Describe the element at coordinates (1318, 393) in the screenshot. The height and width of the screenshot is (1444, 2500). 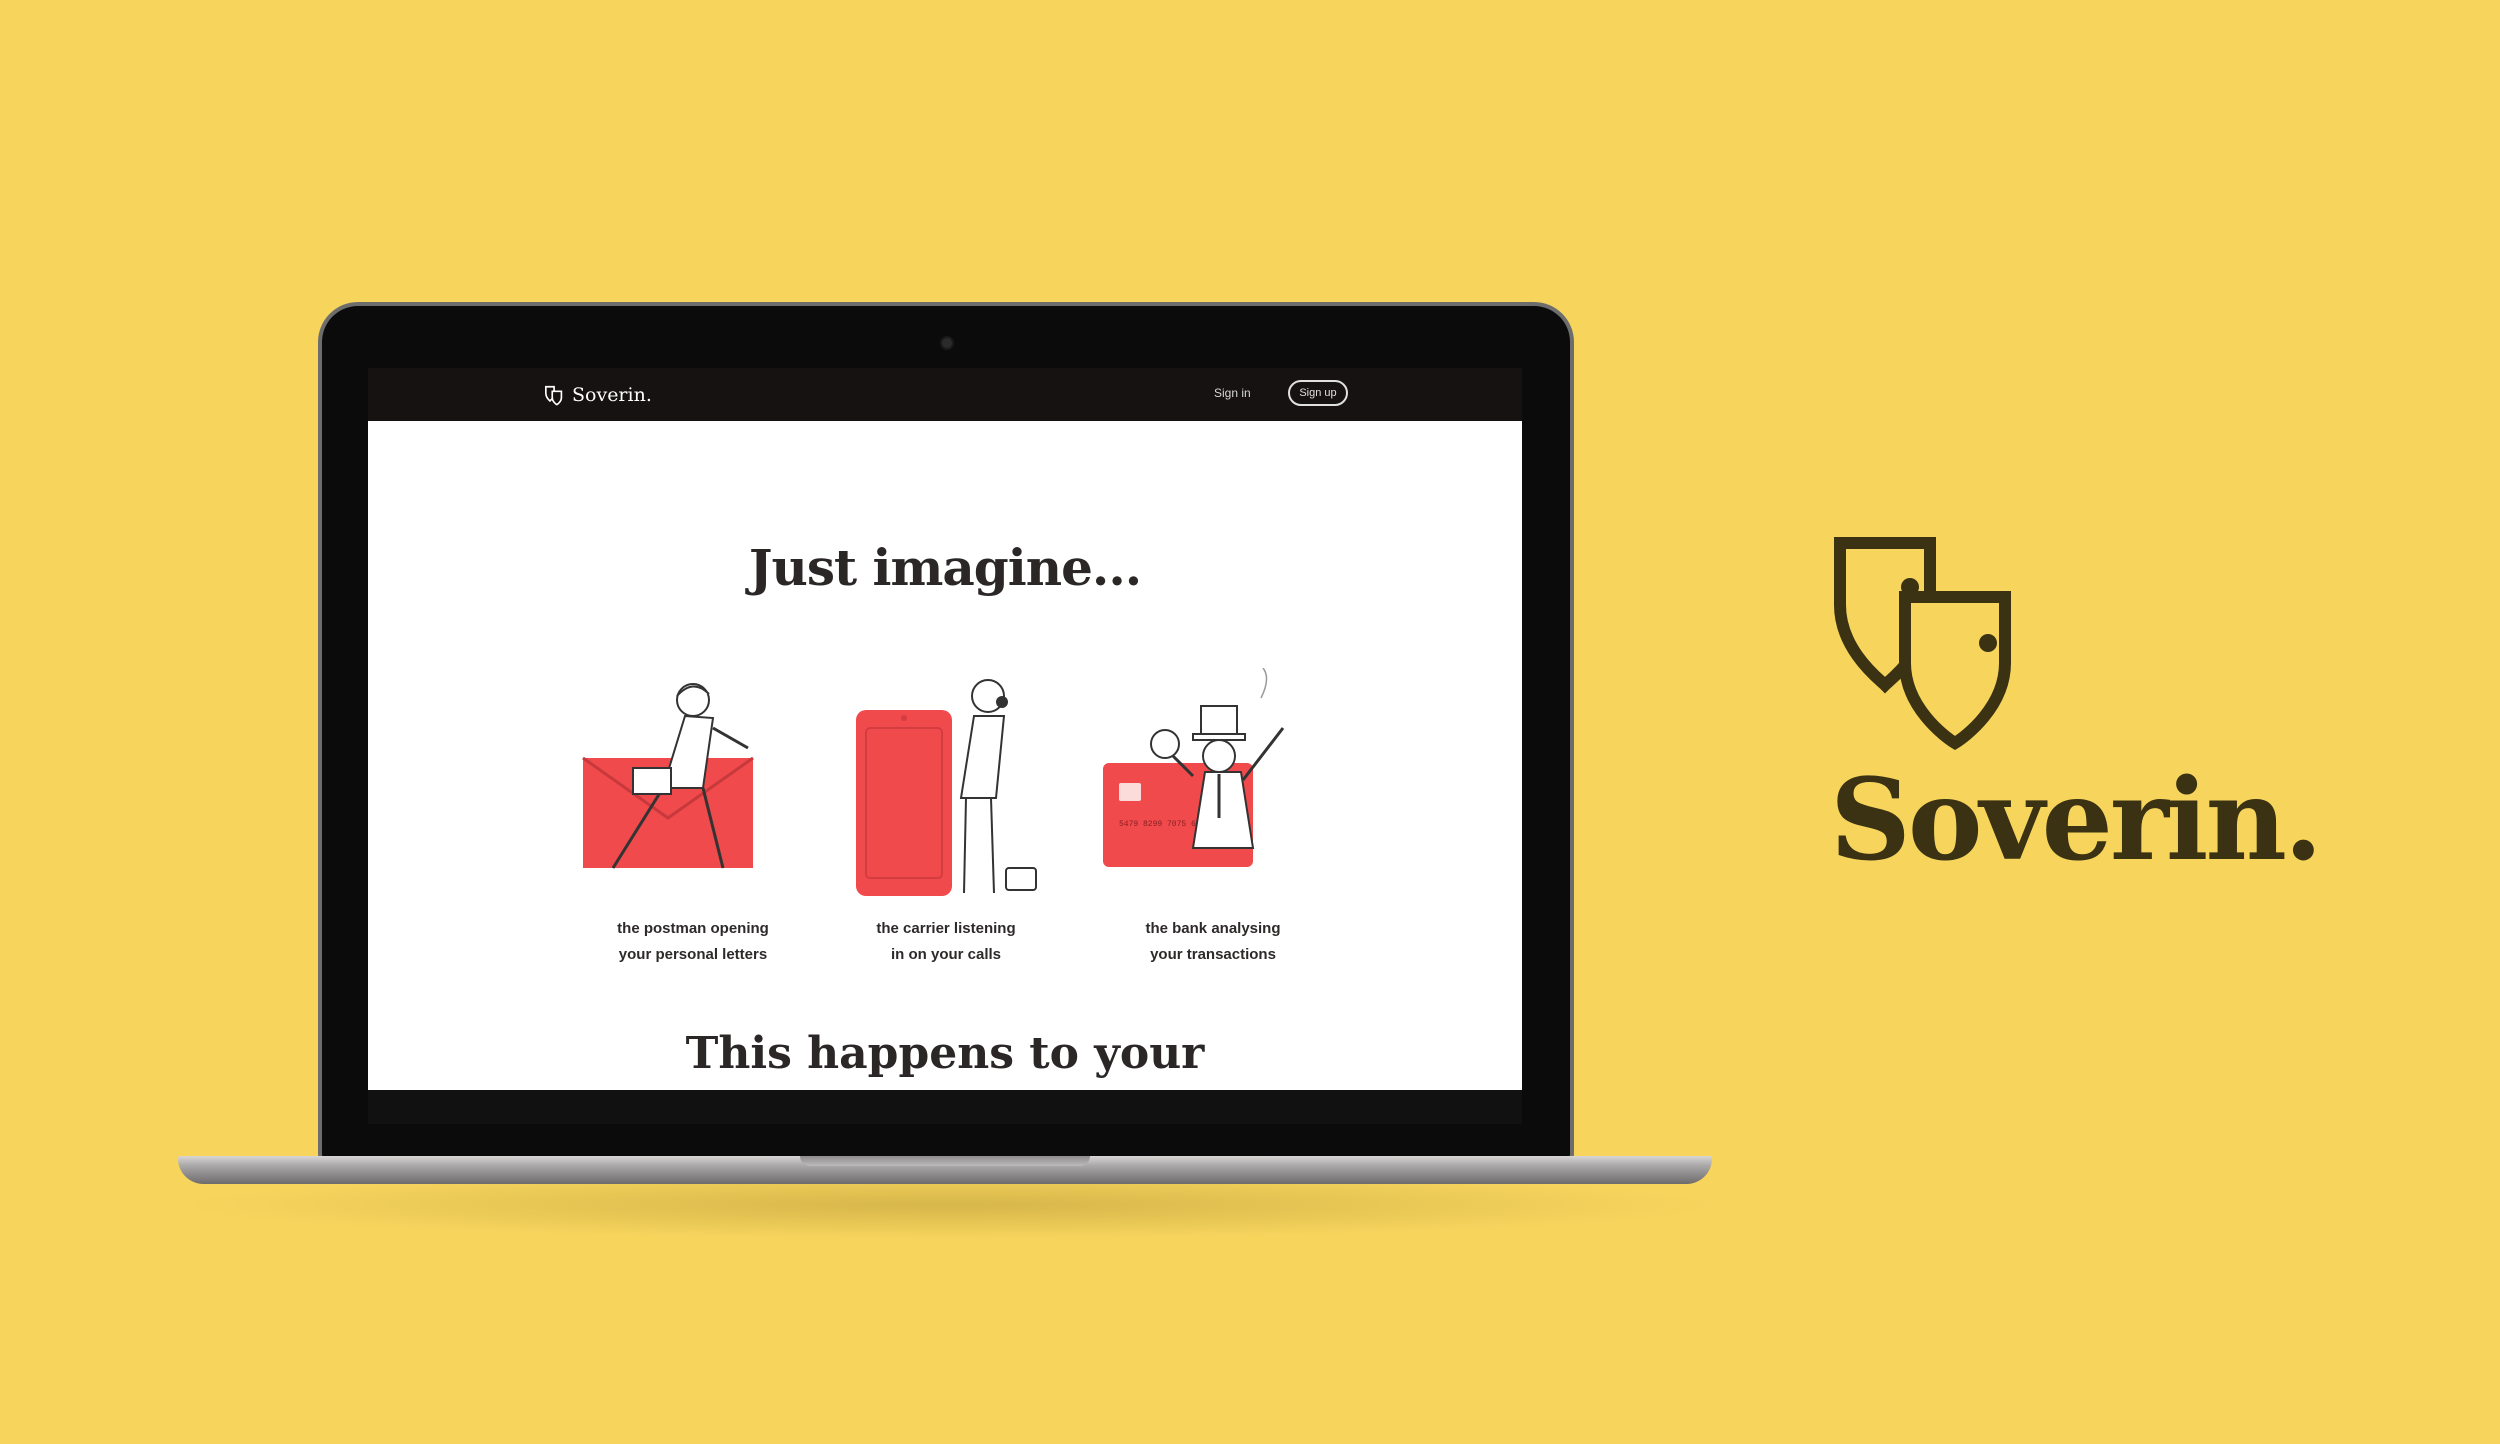
I see `signup-button: Sign up` at that location.